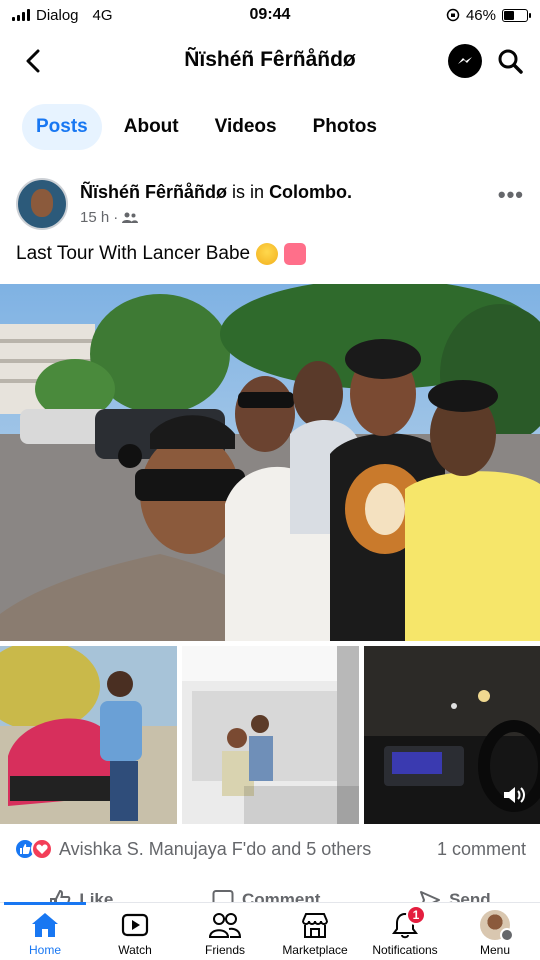 Image resolution: width=540 pixels, height=960 pixels. I want to click on car-photo-image, so click(88, 735).